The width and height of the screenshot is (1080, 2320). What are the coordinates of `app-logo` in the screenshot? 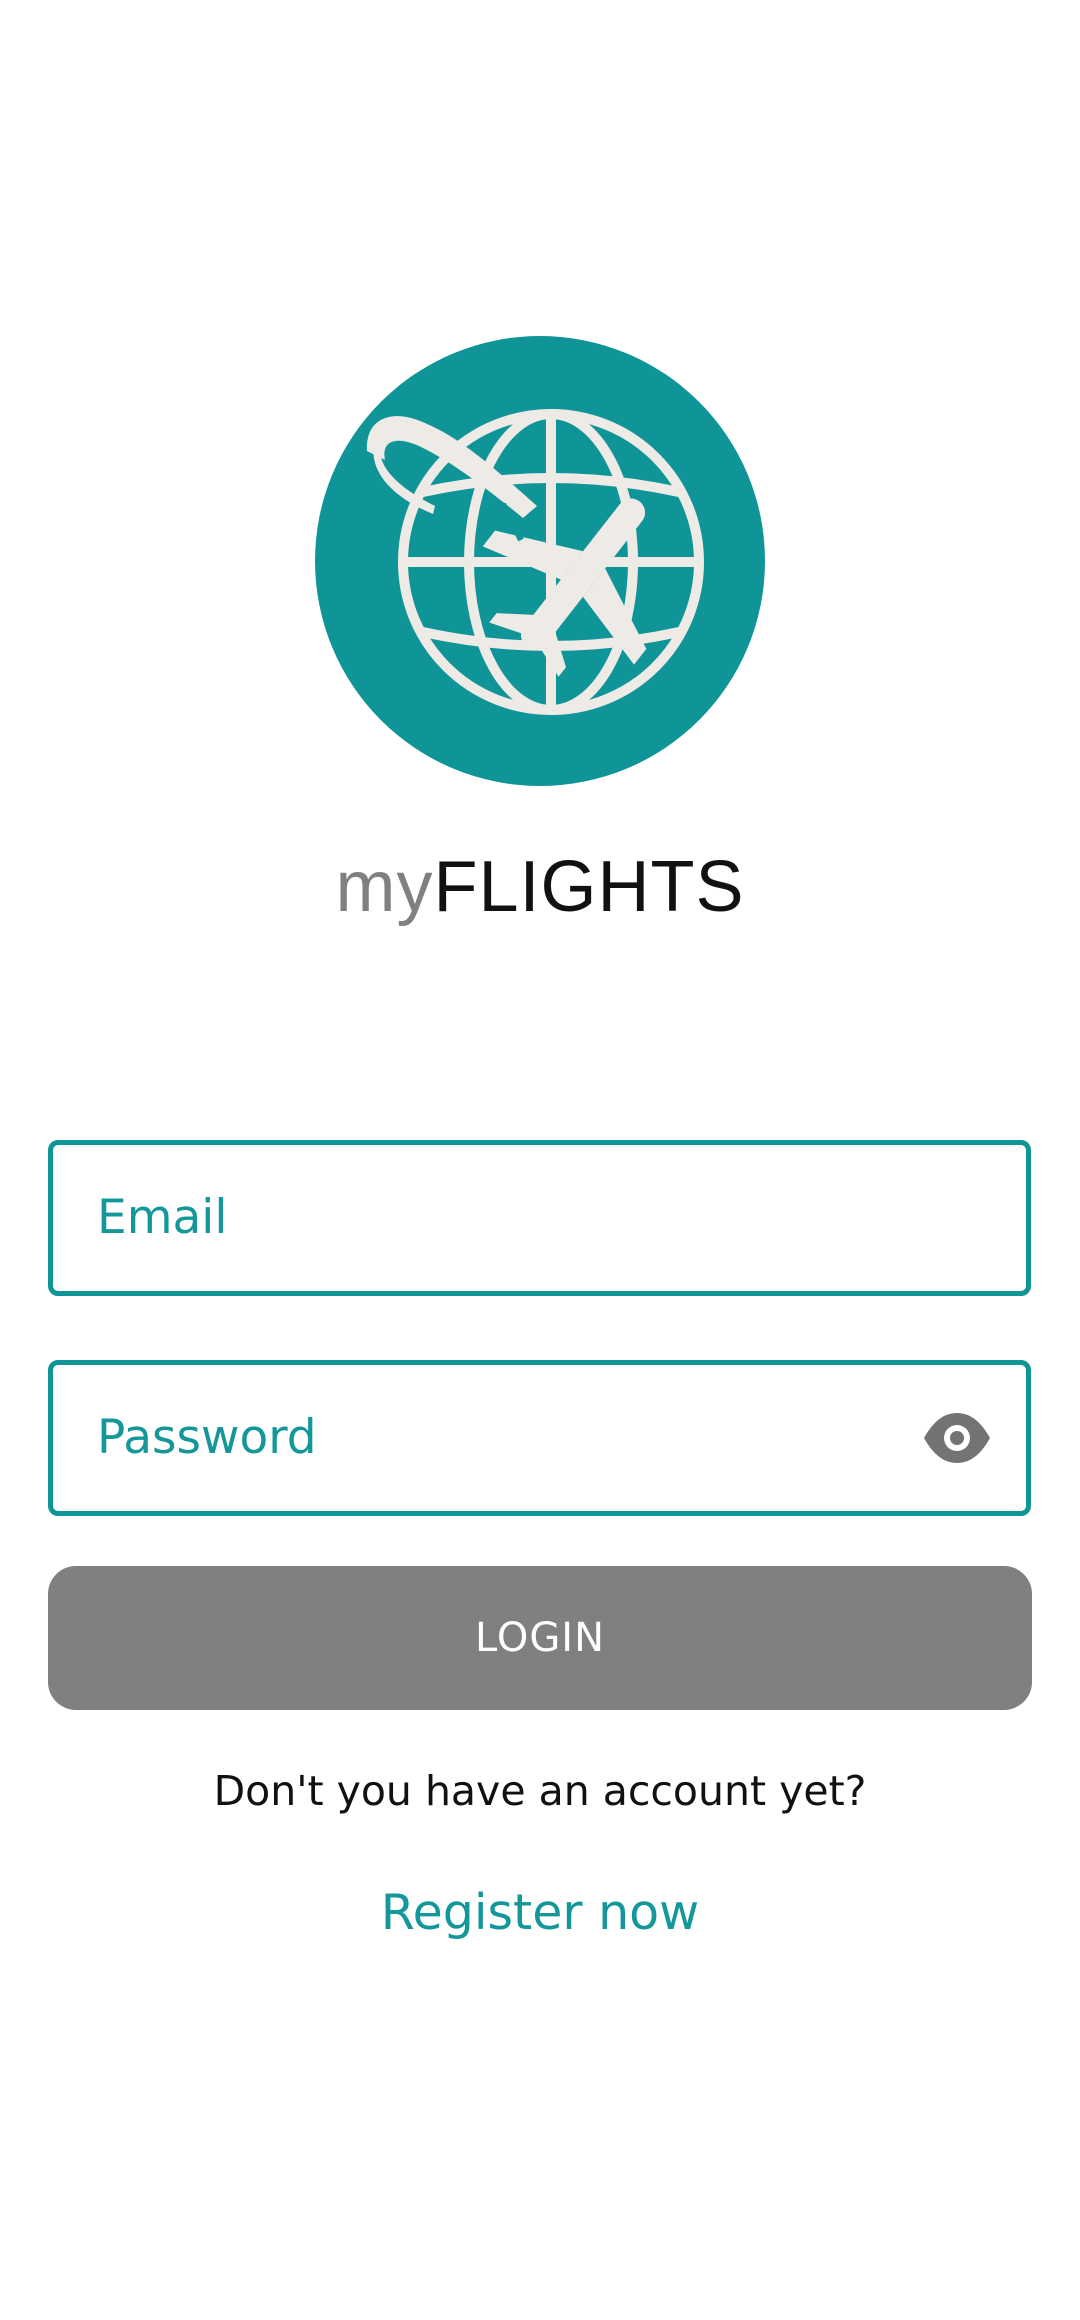 It's located at (540, 561).